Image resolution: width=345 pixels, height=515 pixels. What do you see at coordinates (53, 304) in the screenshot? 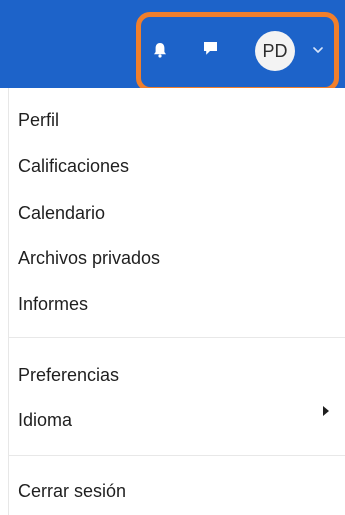
I see `menu-item-informes: Informes` at bounding box center [53, 304].